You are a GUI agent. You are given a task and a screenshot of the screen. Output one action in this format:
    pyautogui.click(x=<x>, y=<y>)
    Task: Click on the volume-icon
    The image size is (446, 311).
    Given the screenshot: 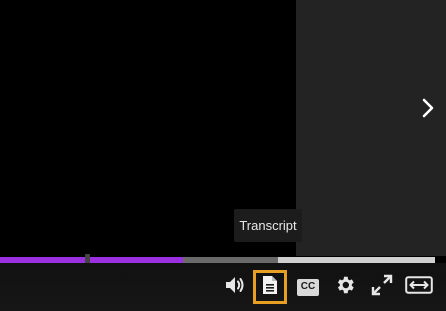 What is the action you would take?
    pyautogui.click(x=235, y=287)
    